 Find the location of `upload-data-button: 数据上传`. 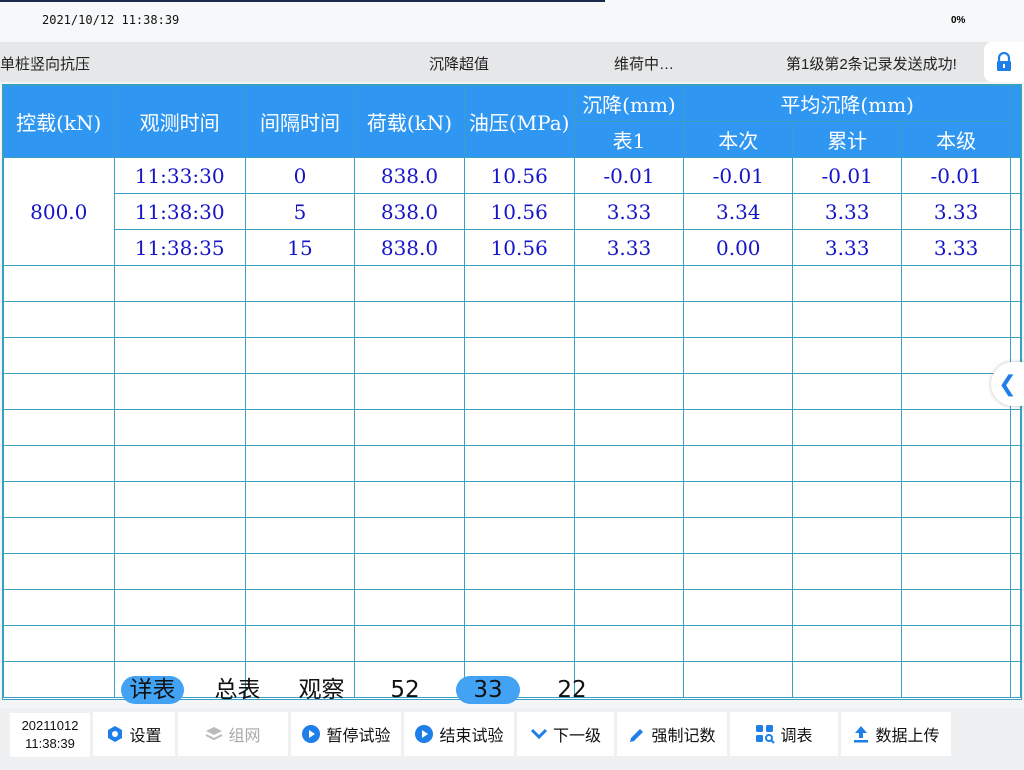

upload-data-button: 数据上传 is located at coordinates (896, 734).